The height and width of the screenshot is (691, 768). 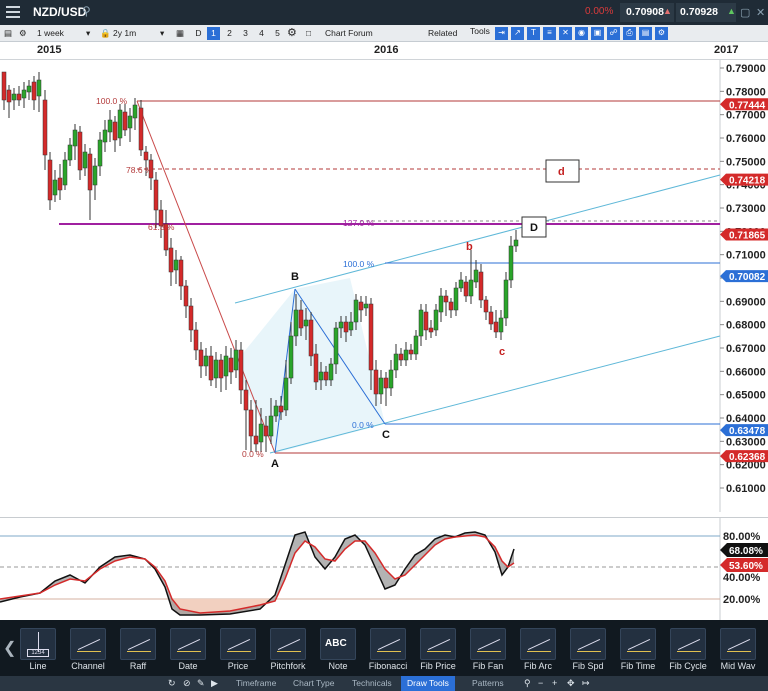 What do you see at coordinates (549, 33) in the screenshot?
I see `fib-tool-icon: ≡` at bounding box center [549, 33].